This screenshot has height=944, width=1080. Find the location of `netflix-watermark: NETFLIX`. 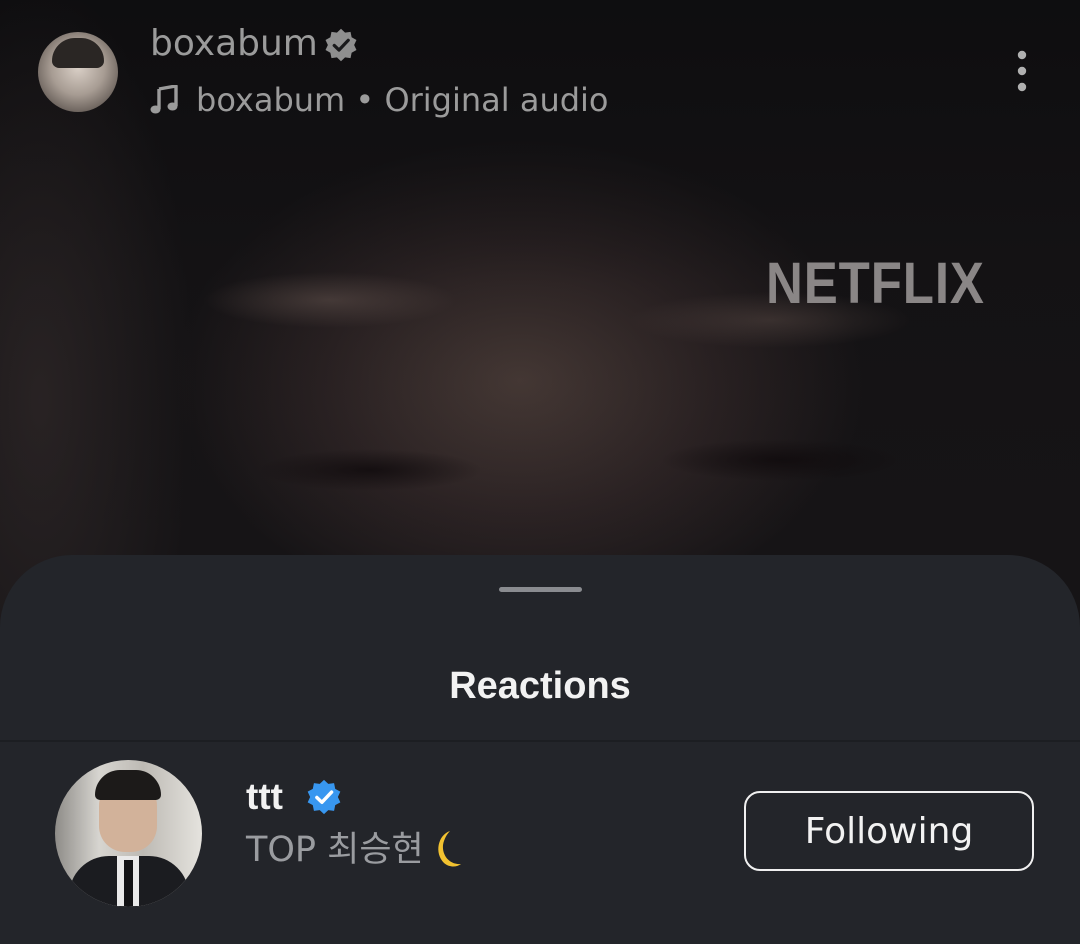

netflix-watermark: NETFLIX is located at coordinates (875, 283).